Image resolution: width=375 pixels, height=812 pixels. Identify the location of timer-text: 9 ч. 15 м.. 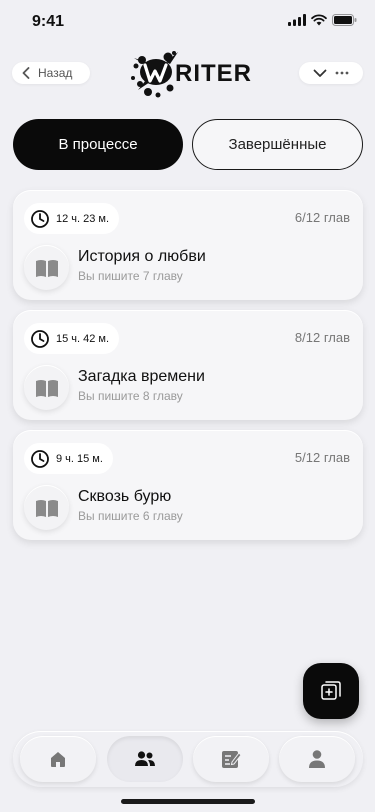
(79, 458).